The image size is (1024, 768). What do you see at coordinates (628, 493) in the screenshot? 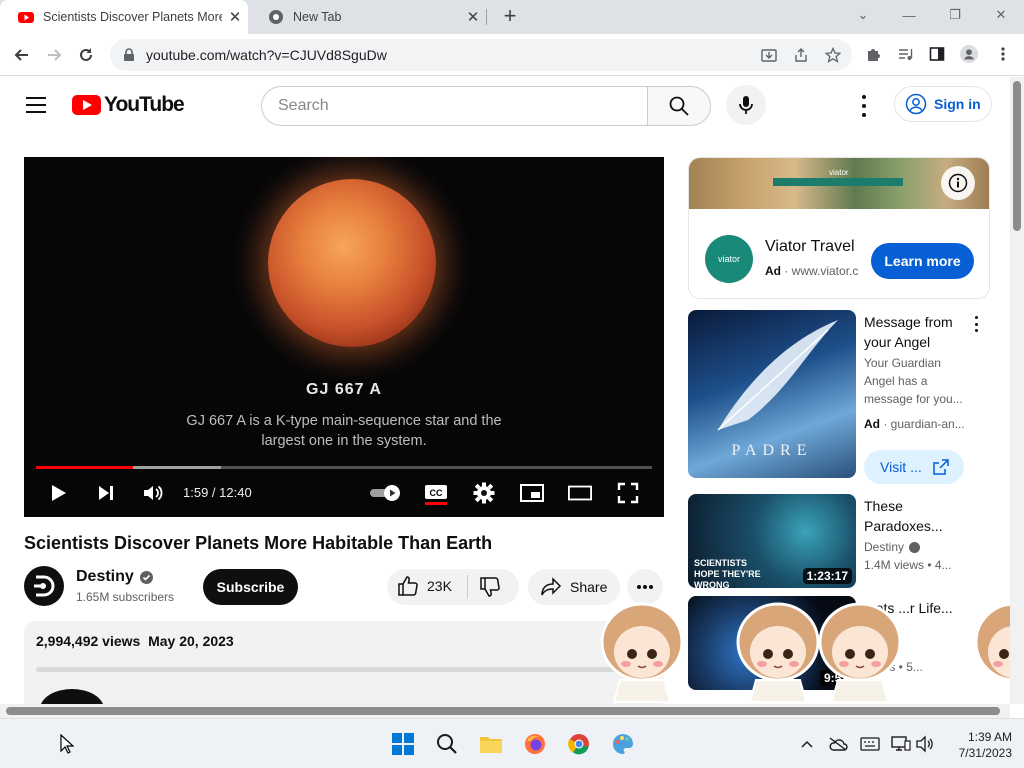
I see `fullscreen-button` at bounding box center [628, 493].